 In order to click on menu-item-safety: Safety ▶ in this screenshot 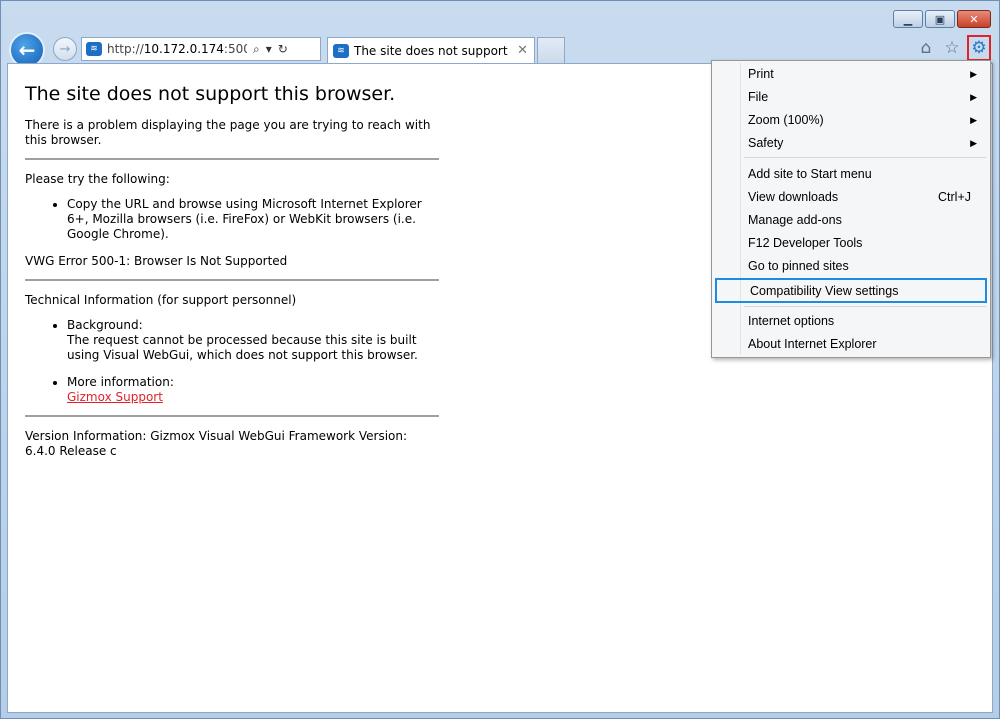, I will do `click(851, 143)`.